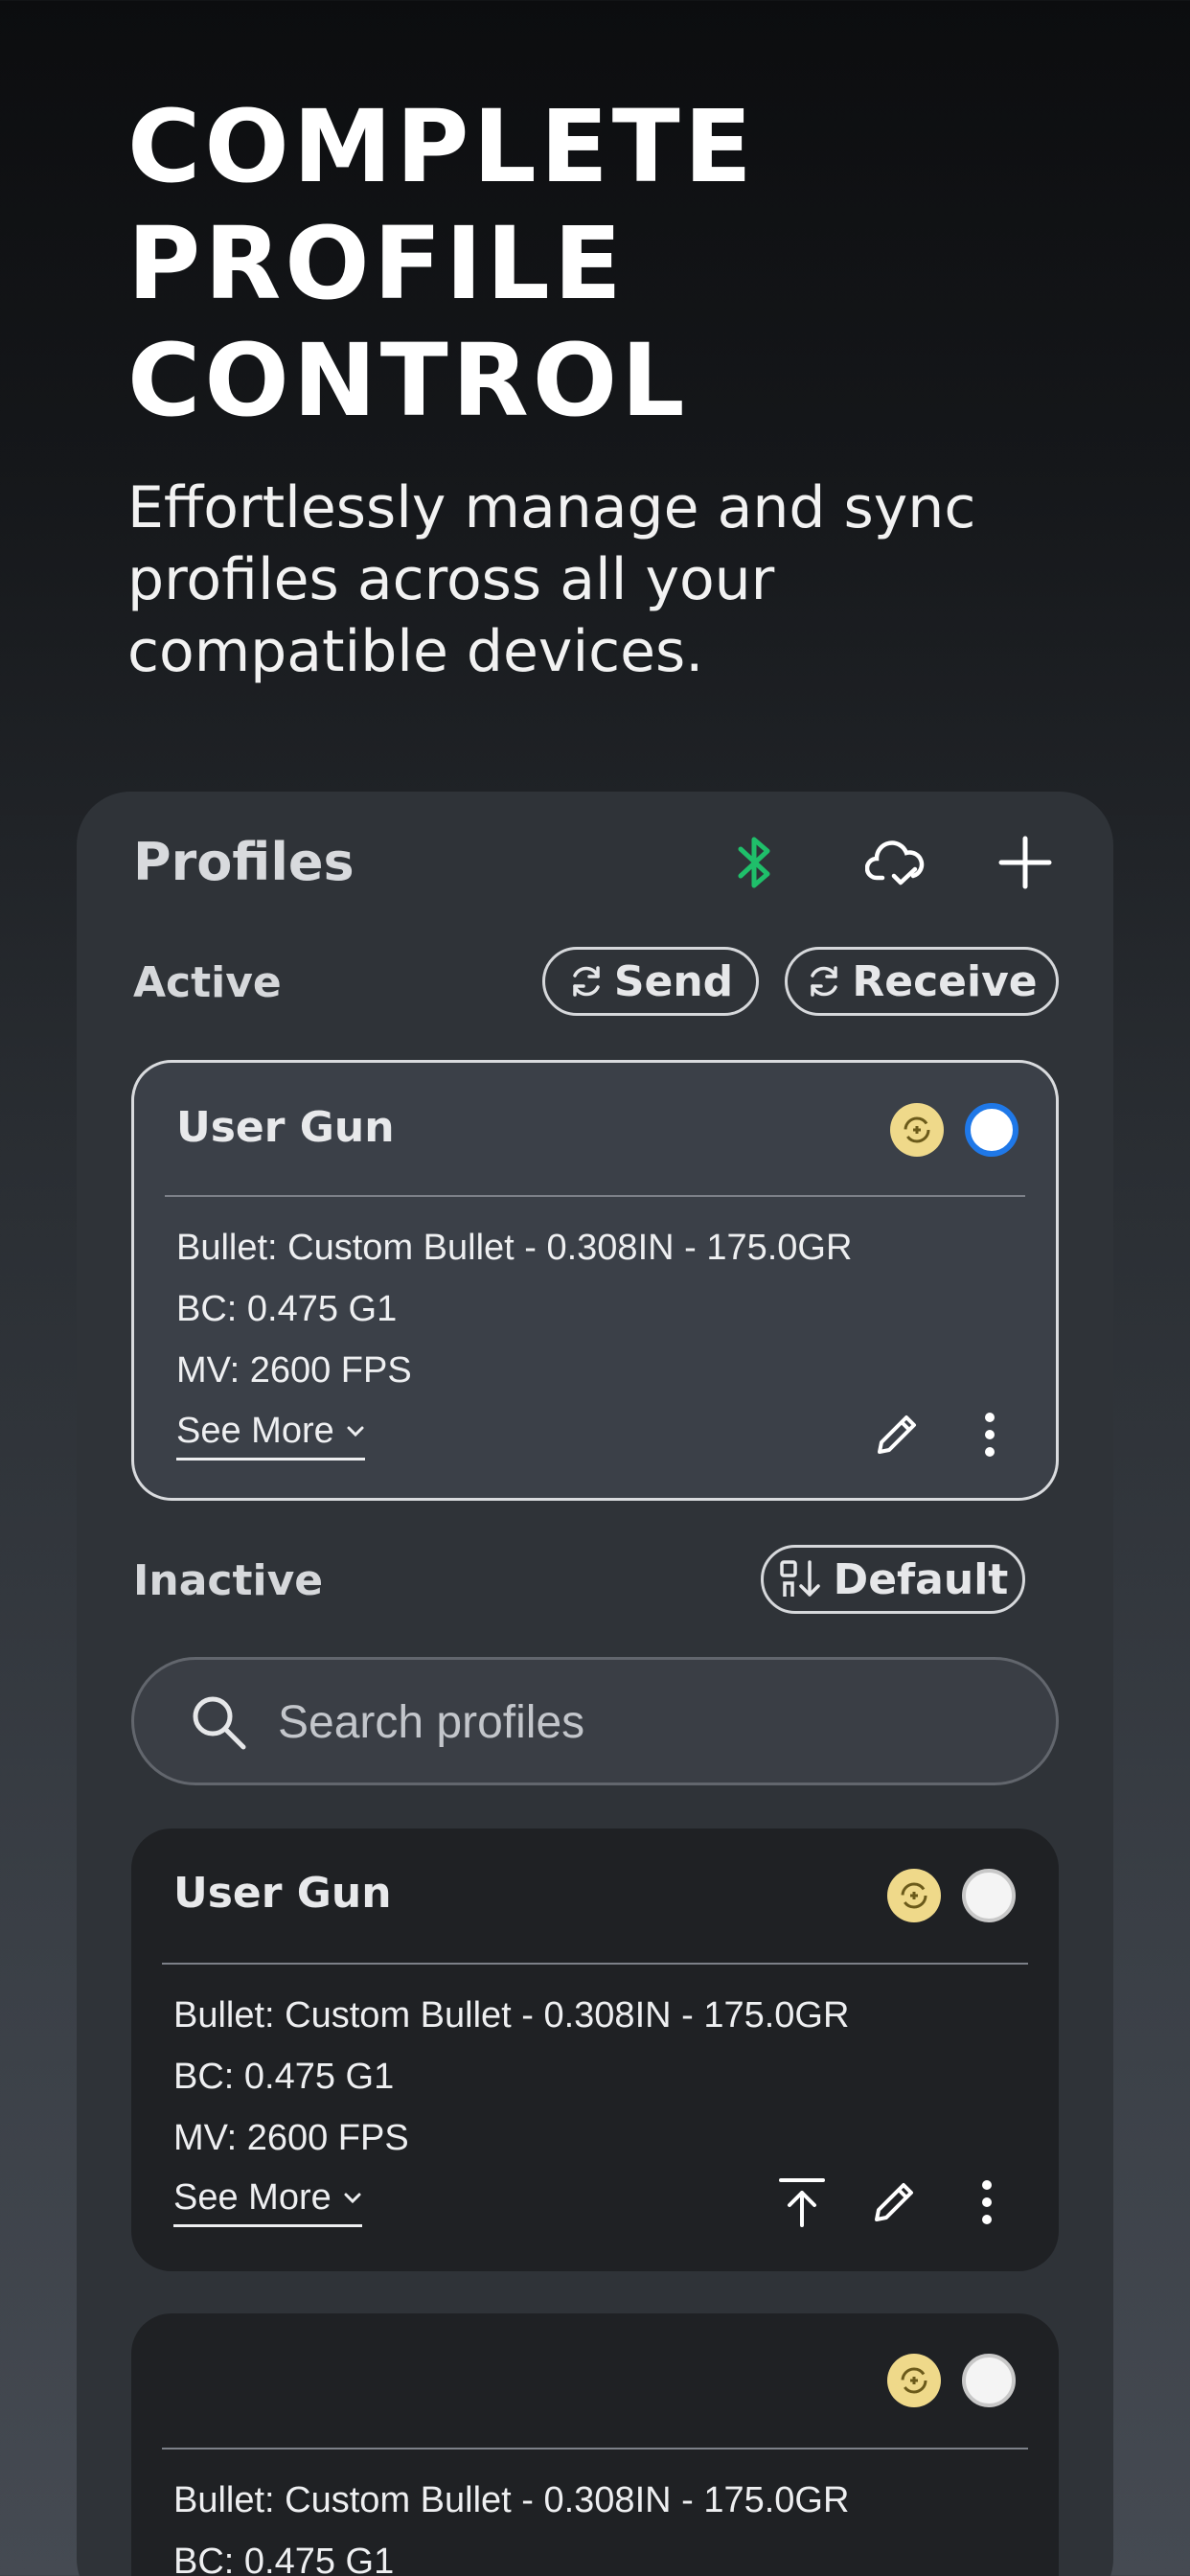 Image resolution: width=1190 pixels, height=2576 pixels. I want to click on search-input, so click(652, 1722).